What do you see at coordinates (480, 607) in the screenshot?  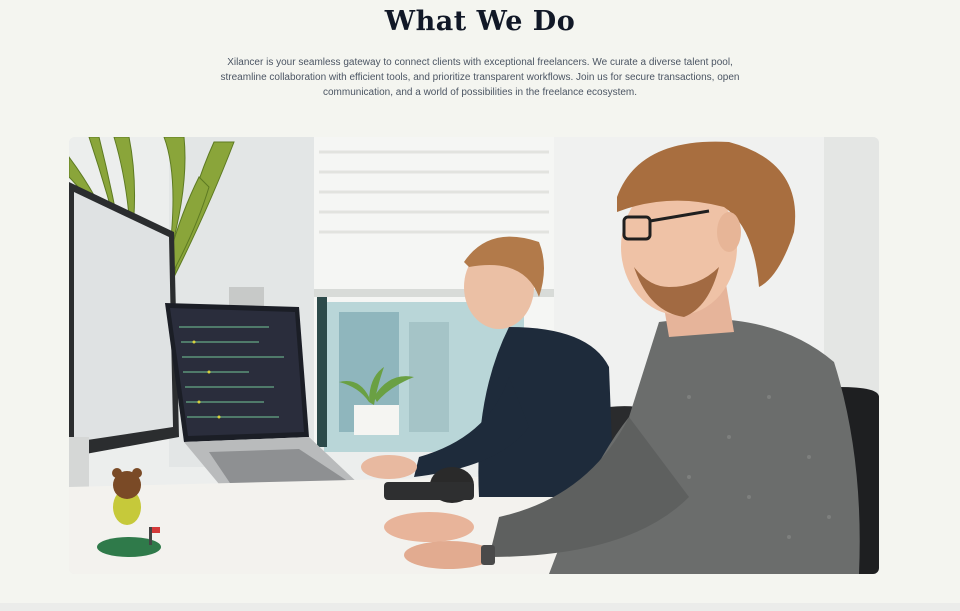 I see `section-divider` at bounding box center [480, 607].